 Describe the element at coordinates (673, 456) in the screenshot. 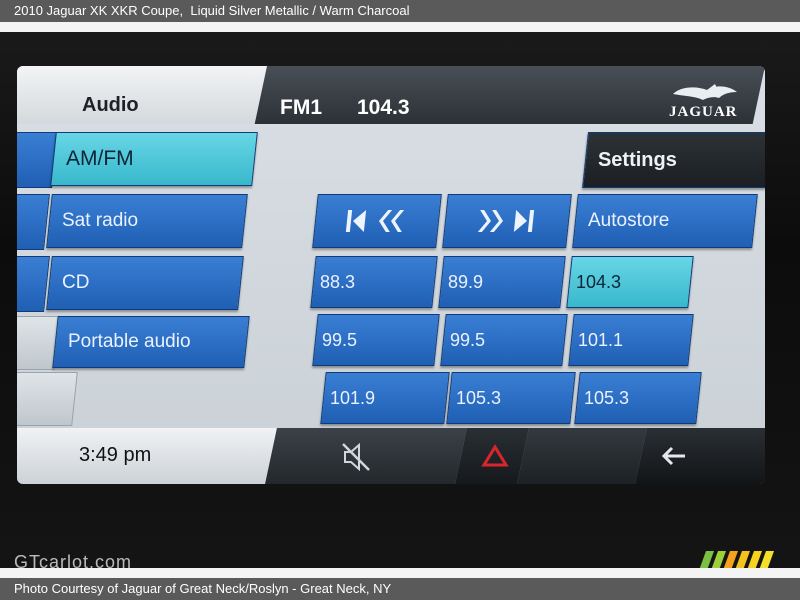

I see `back-arrow-icon` at that location.